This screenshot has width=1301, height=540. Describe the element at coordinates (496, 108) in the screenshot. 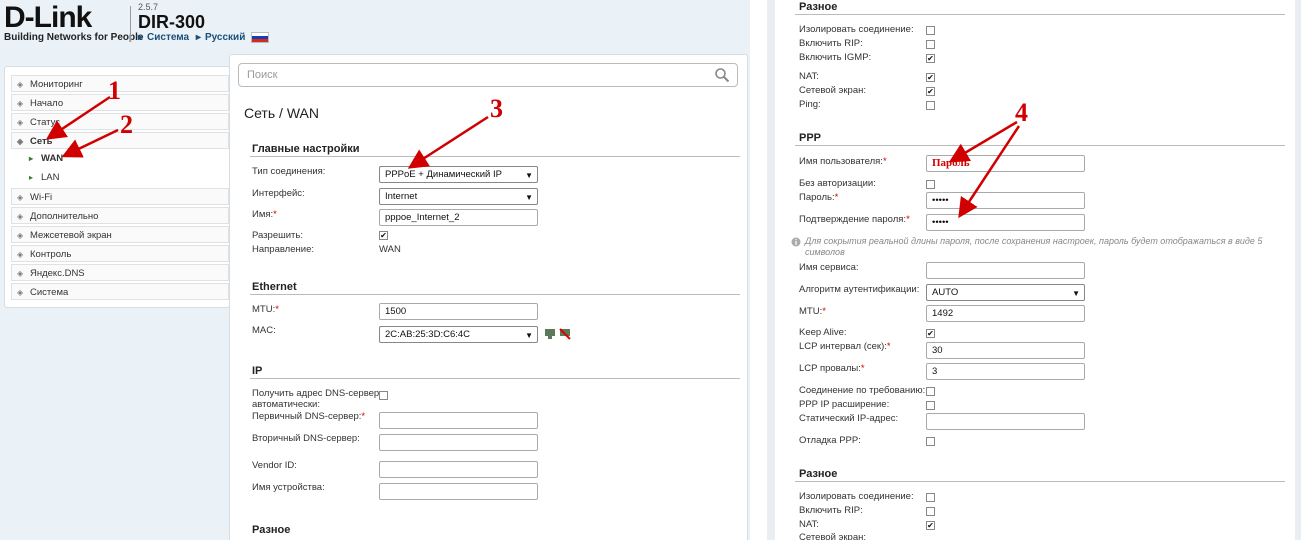

I see `annotation-3: 3` at that location.